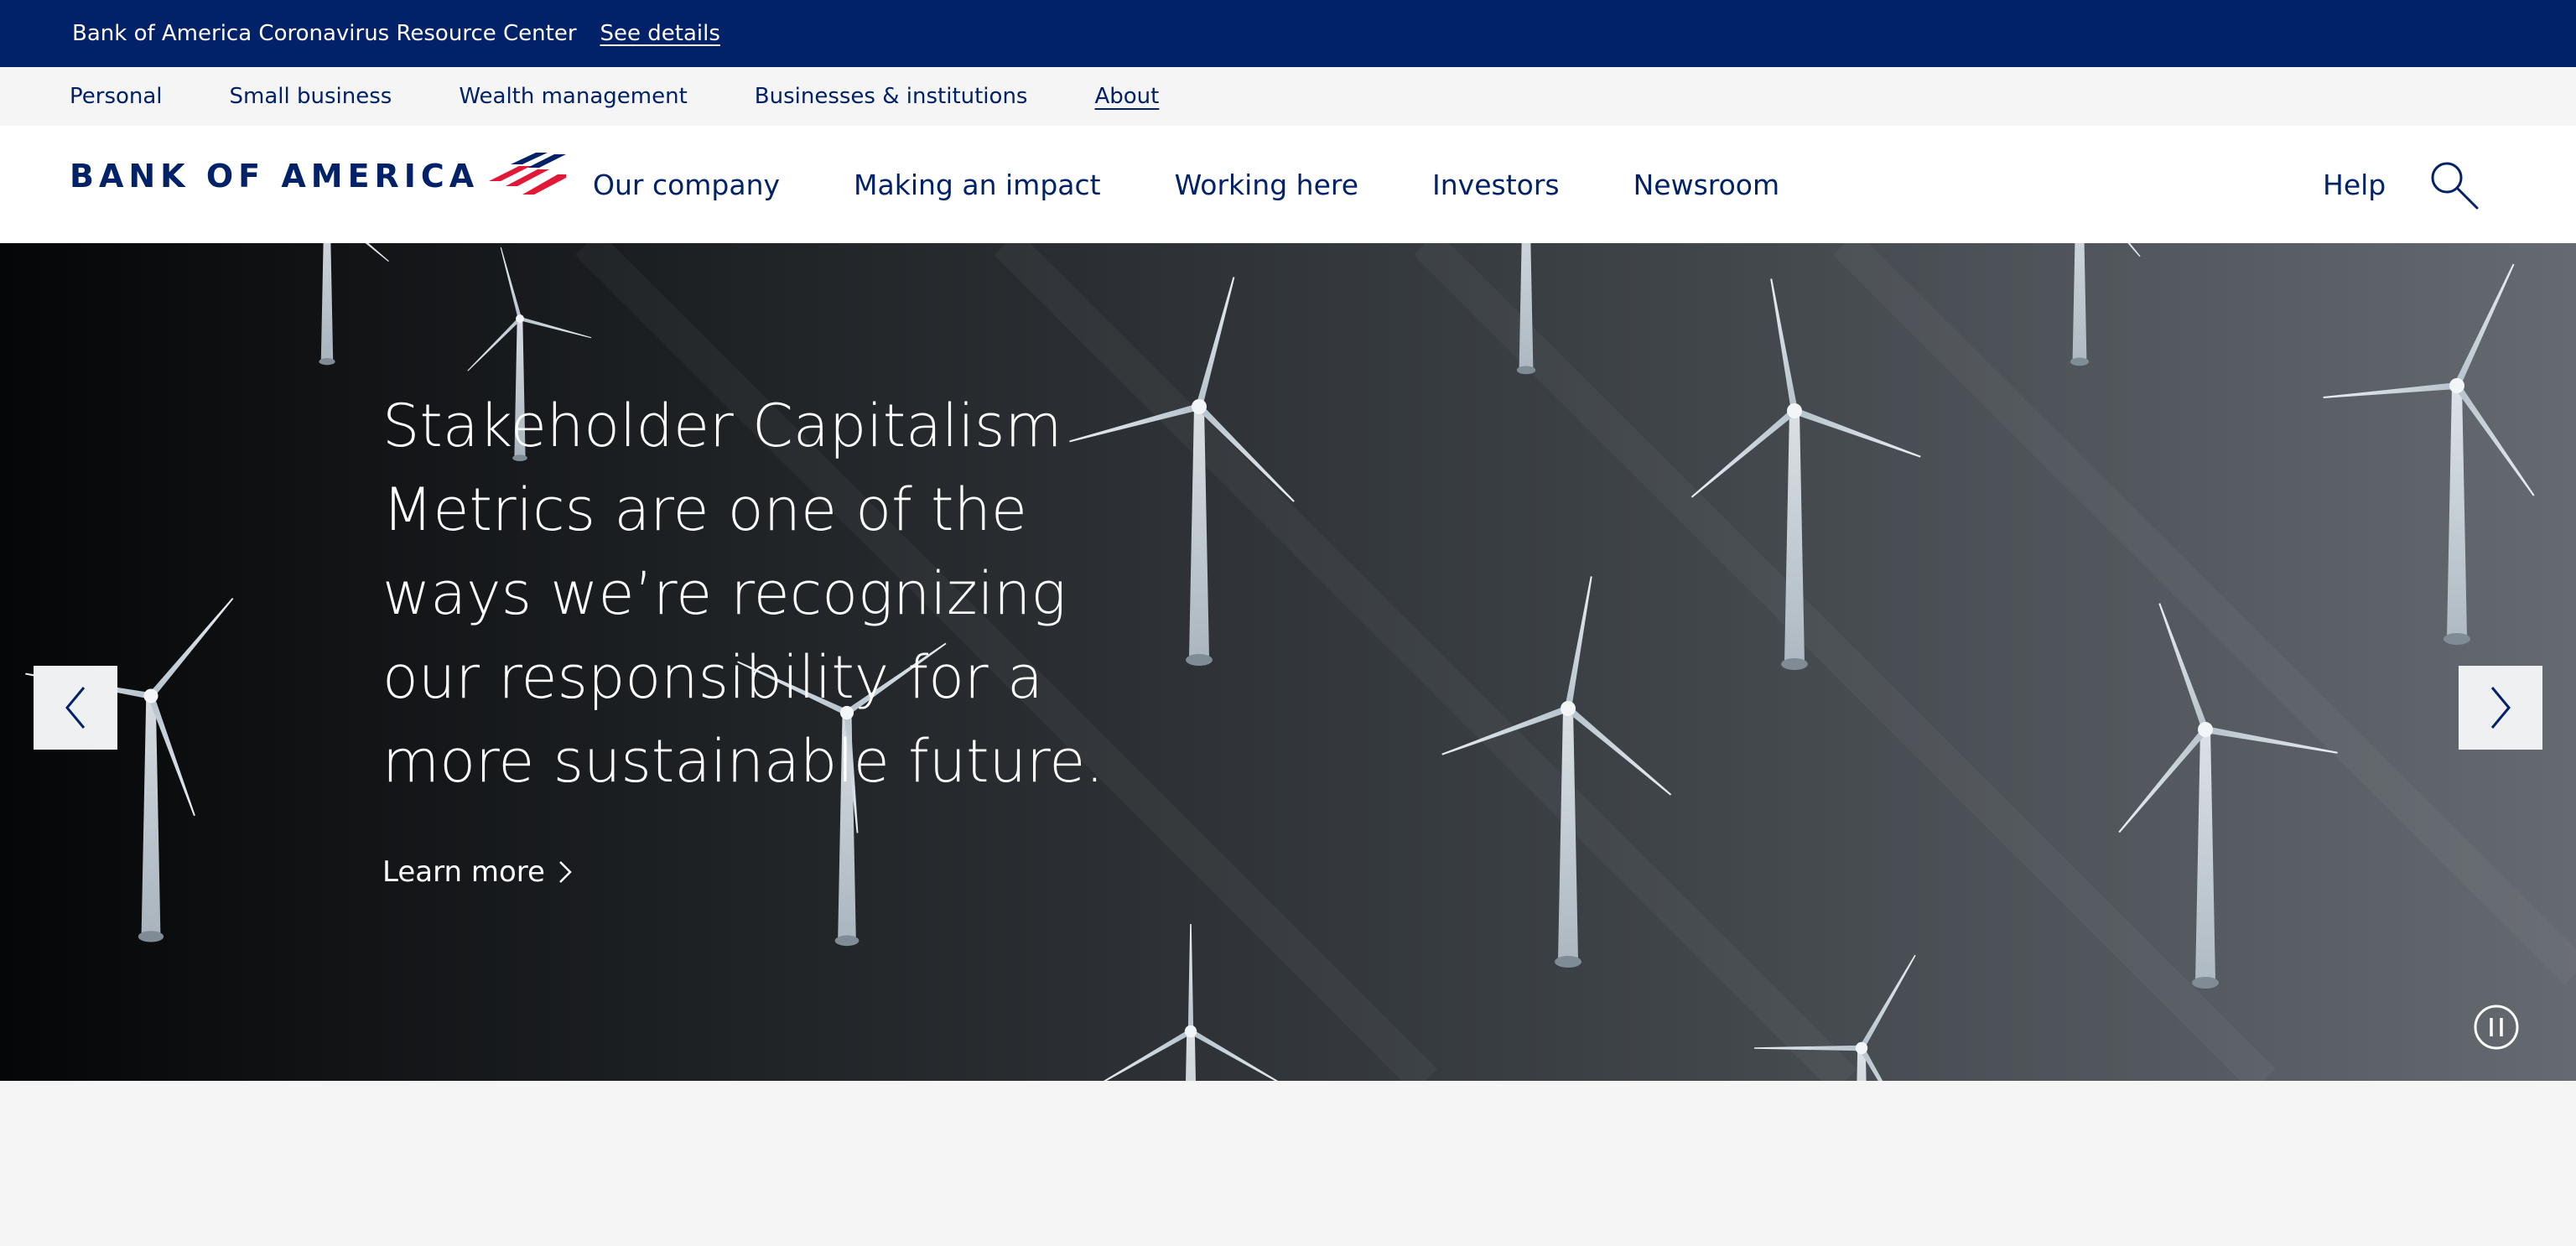  I want to click on hero-headline-line: our responsibility for a, so click(712, 677).